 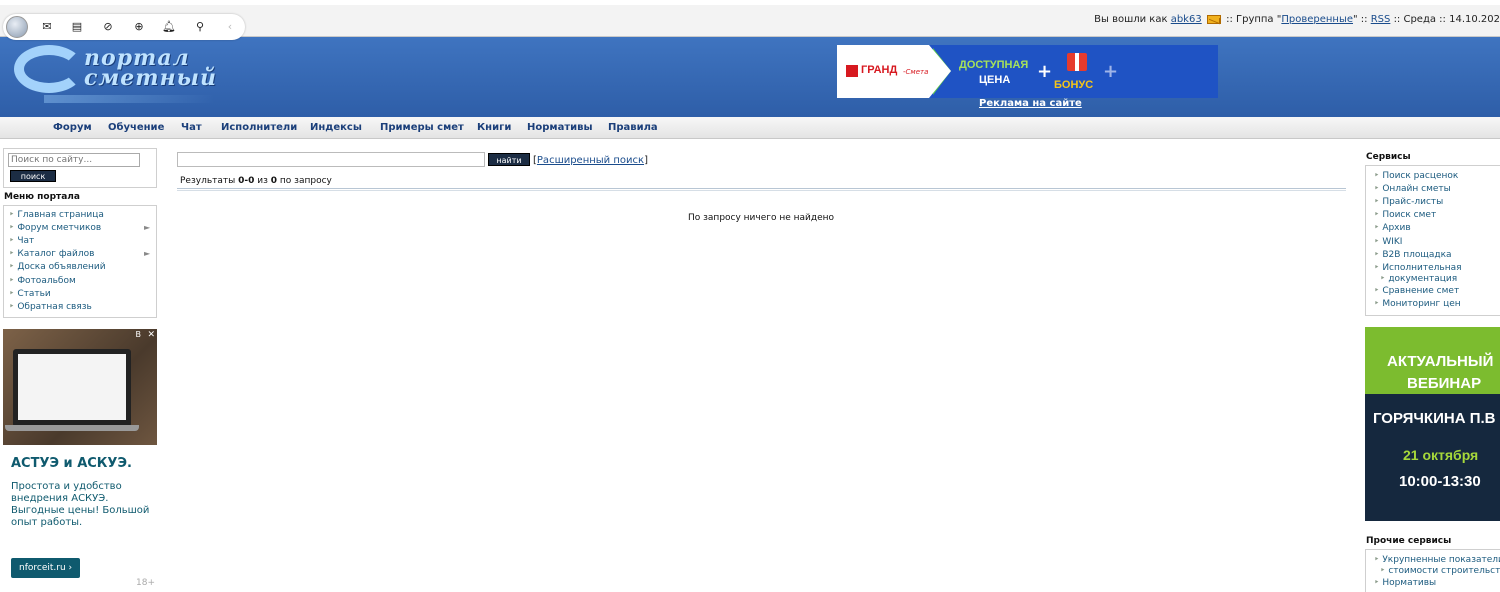 I want to click on ad-badge: В, so click(x=139, y=334).